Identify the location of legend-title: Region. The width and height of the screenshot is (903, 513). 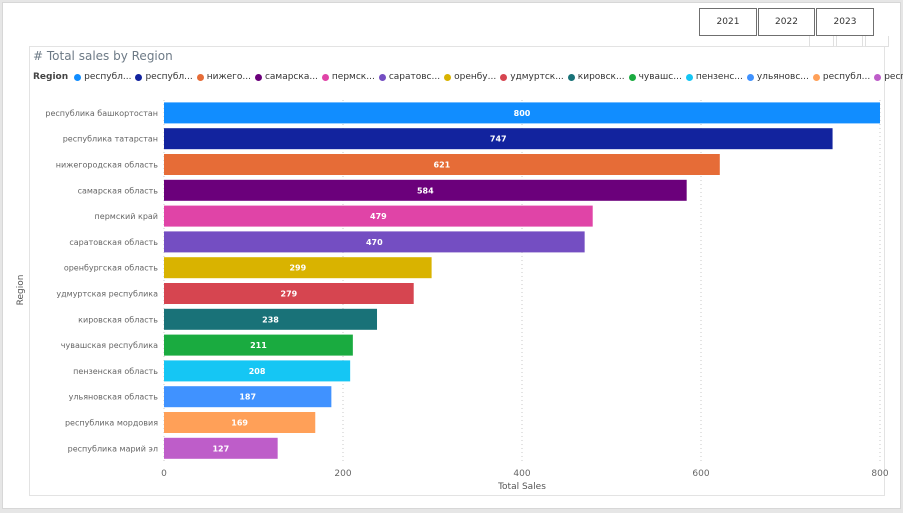
(51, 77).